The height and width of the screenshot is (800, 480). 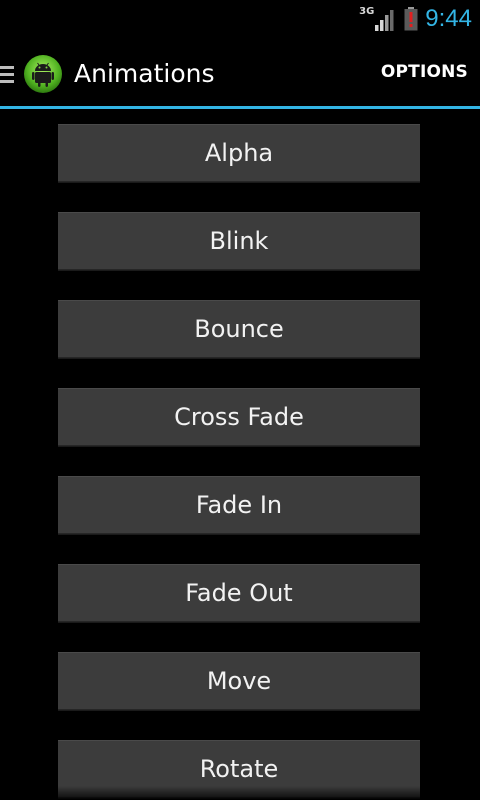 I want to click on drawer-icon, so click(x=7, y=74).